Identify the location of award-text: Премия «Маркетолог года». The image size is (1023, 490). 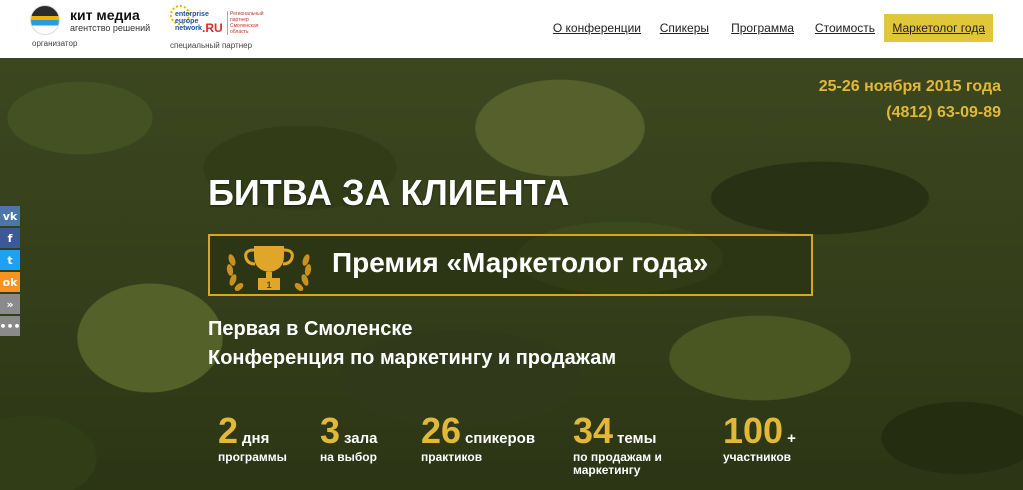
(520, 262).